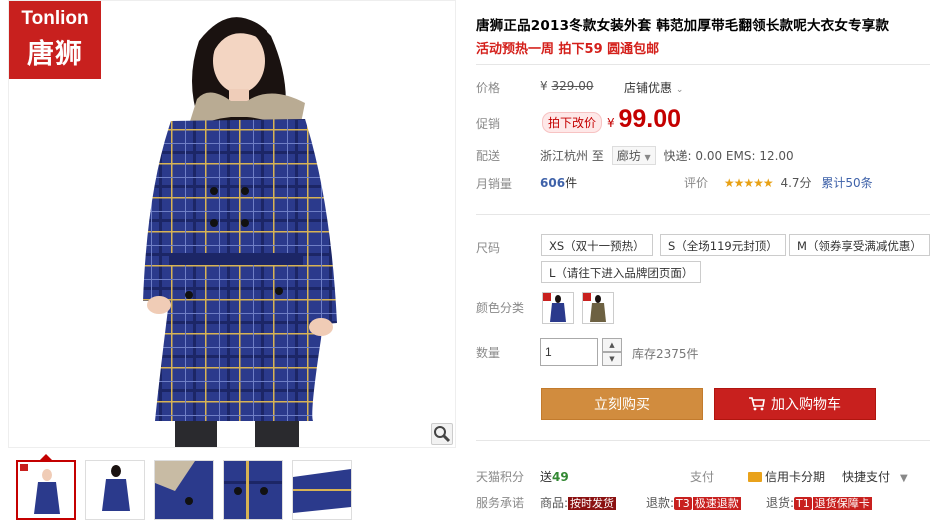 This screenshot has width=930, height=528. I want to click on cart-icon, so click(757, 404).